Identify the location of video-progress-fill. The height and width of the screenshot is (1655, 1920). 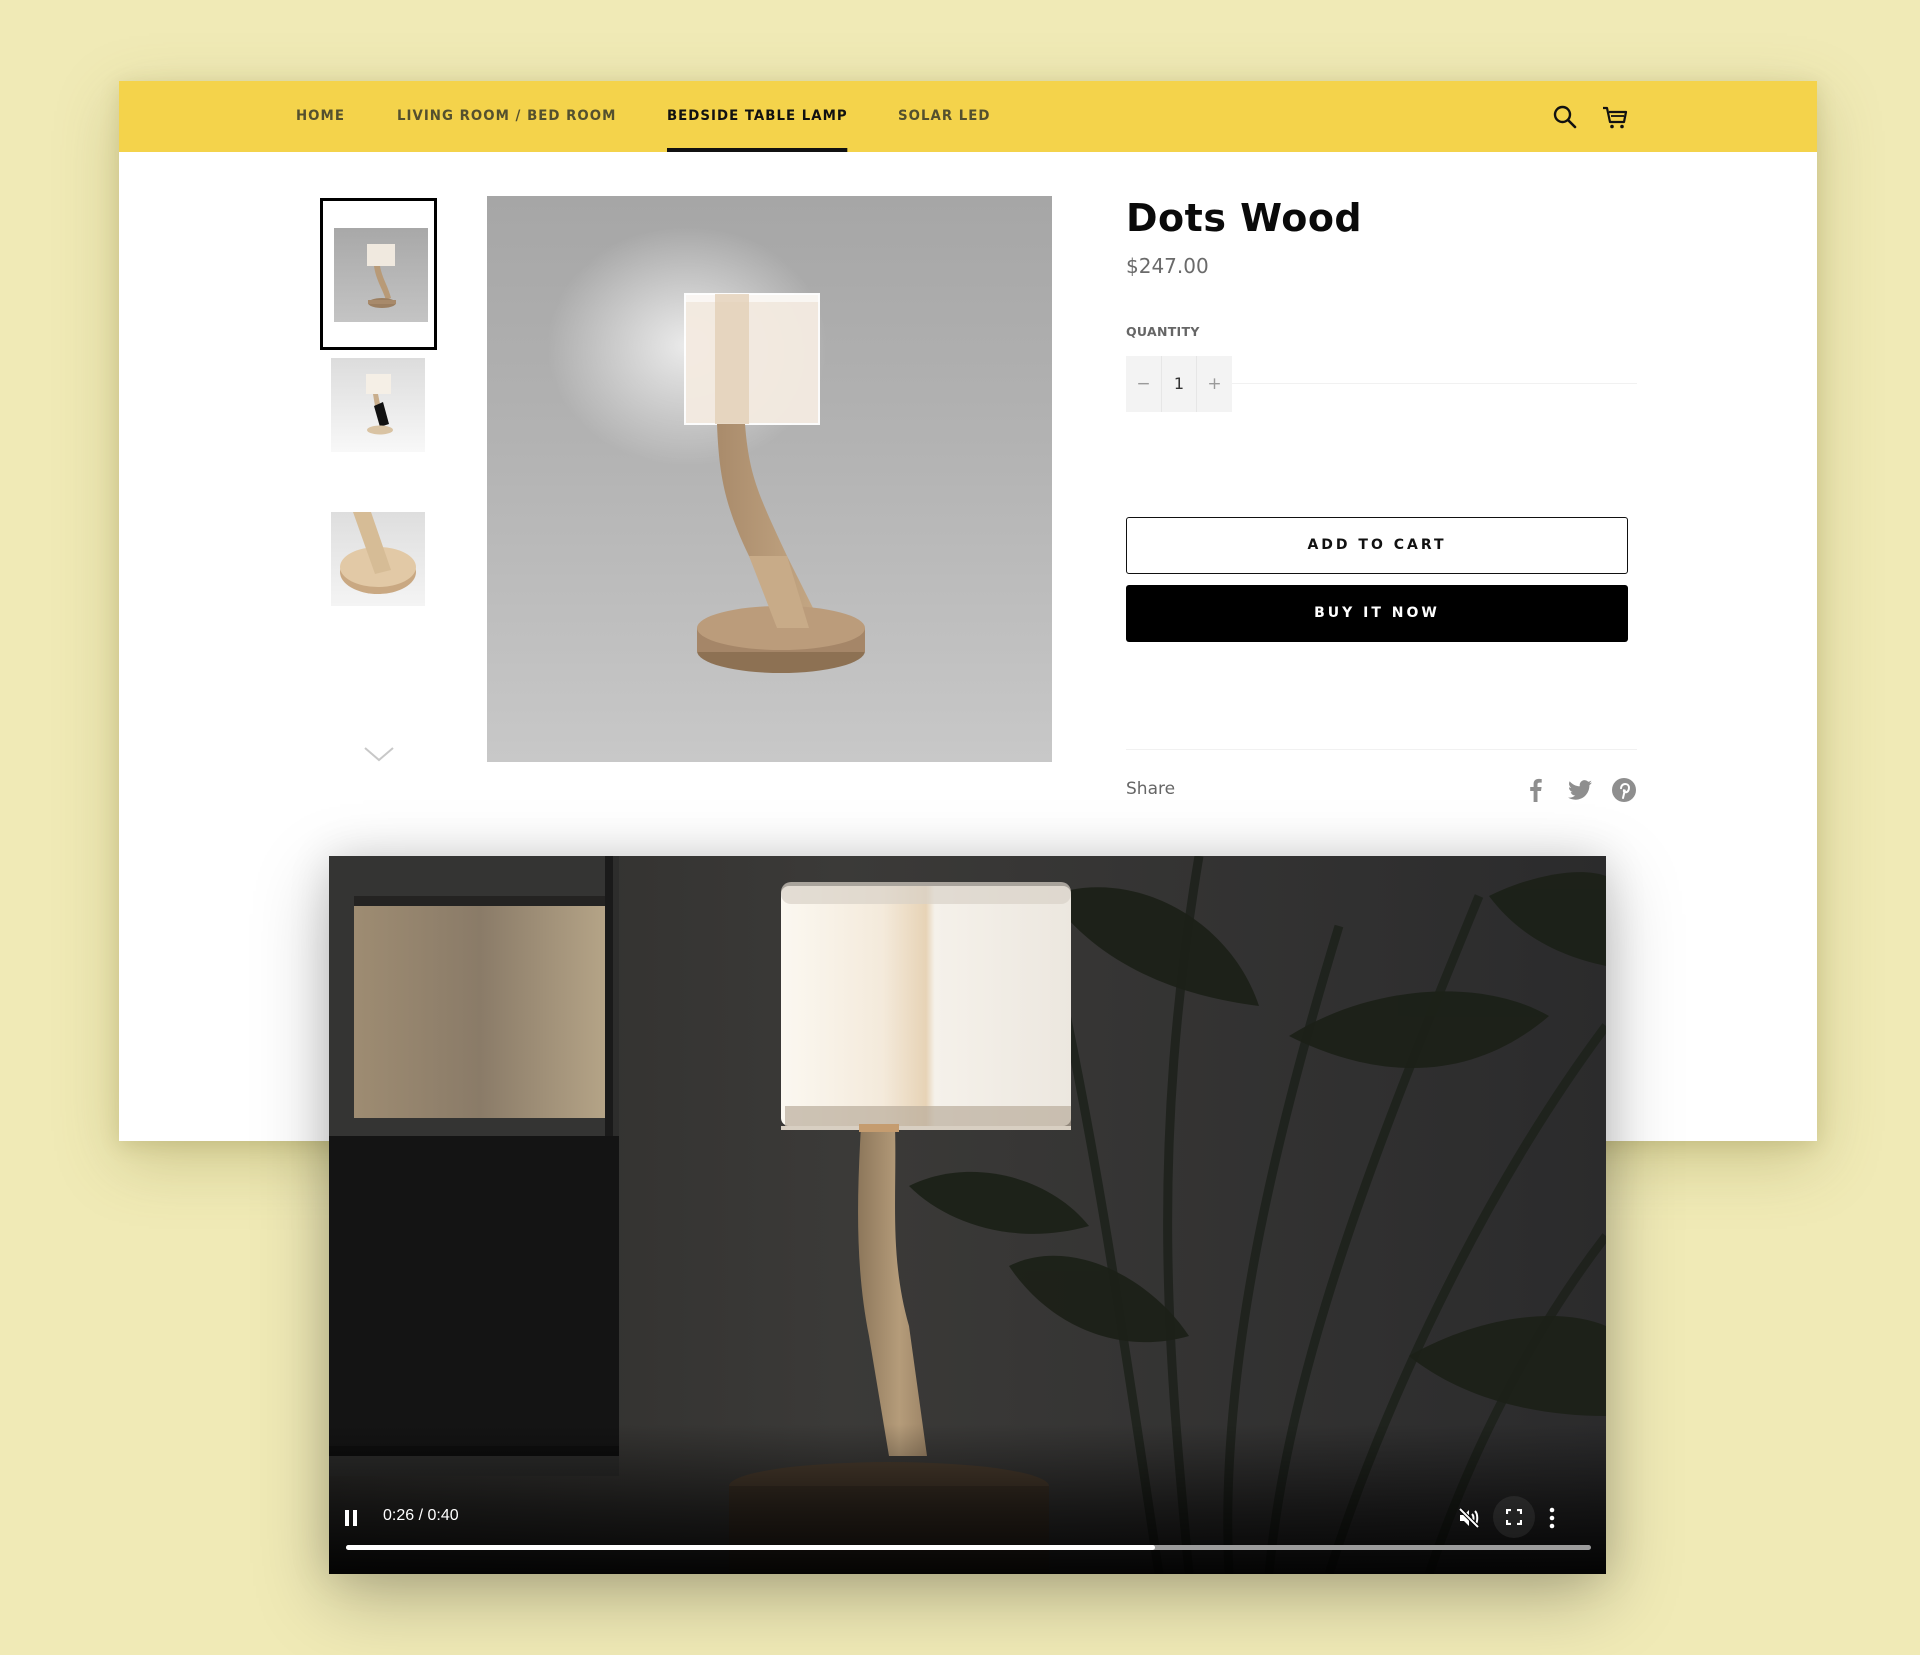
(751, 1547).